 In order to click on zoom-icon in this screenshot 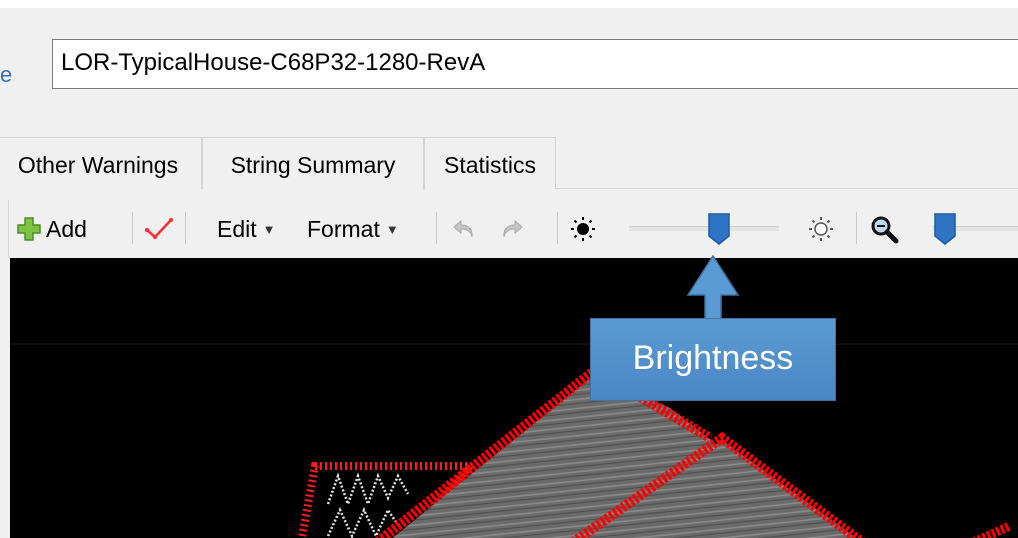, I will do `click(885, 230)`.